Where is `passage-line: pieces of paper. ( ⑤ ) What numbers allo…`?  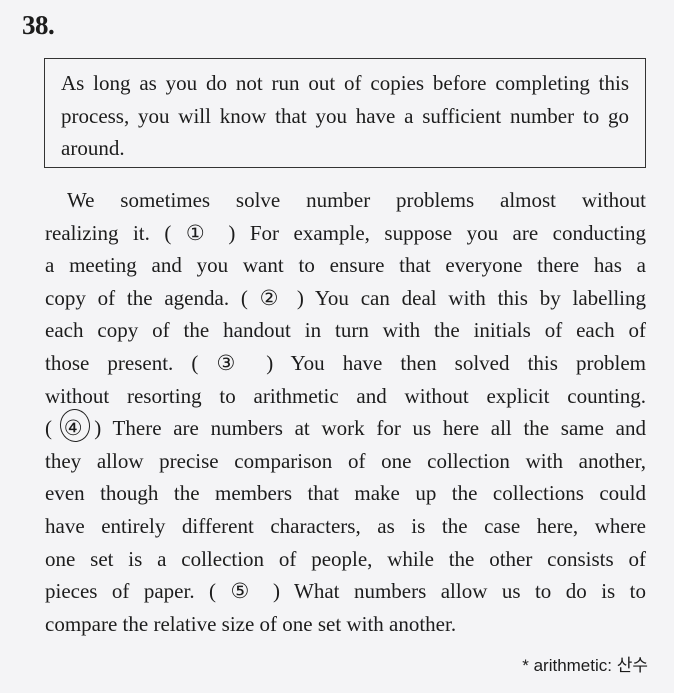
passage-line: pieces of paper. ( ⑤ ) What numbers allo… is located at coordinates (345, 591).